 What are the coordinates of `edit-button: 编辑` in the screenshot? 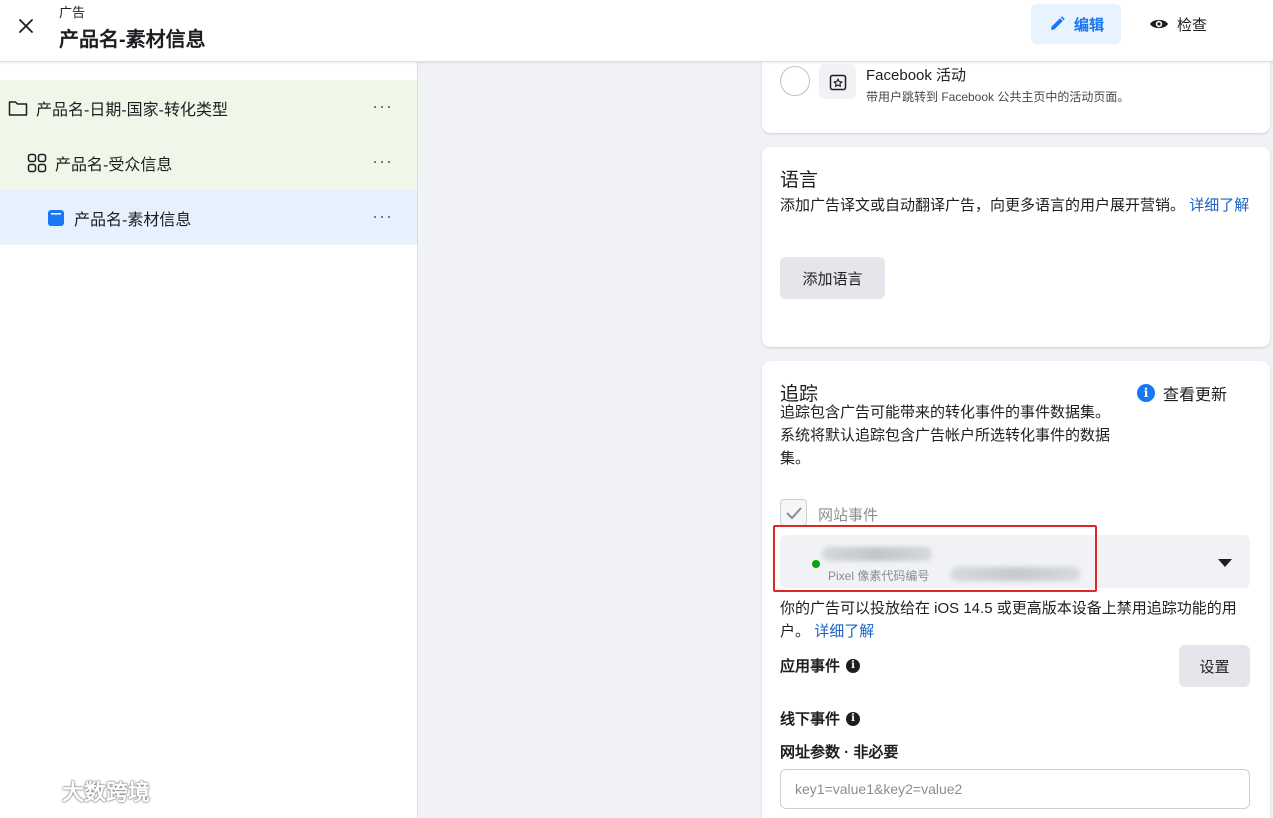 It's located at (1076, 24).